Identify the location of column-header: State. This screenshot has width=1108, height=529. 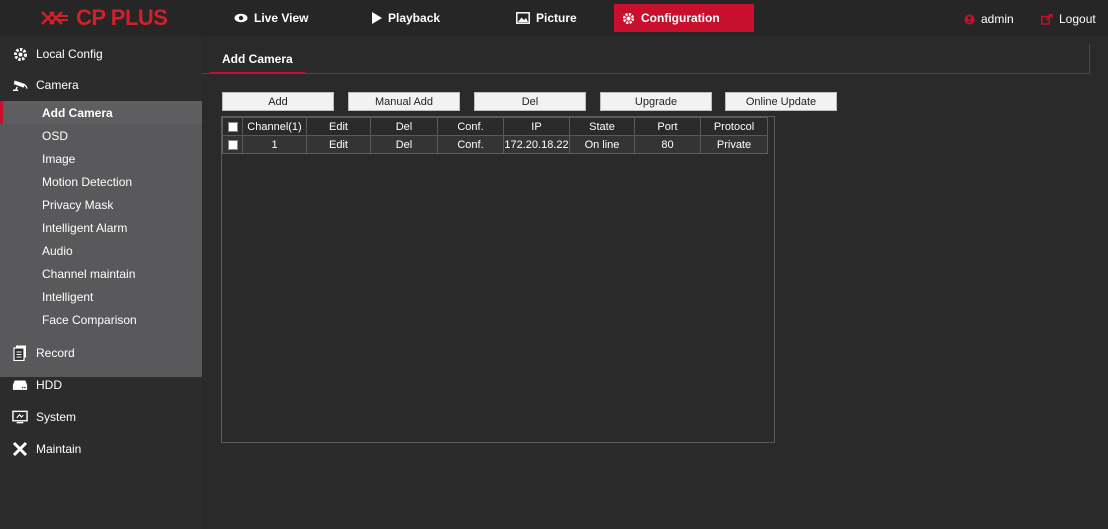
(602, 126).